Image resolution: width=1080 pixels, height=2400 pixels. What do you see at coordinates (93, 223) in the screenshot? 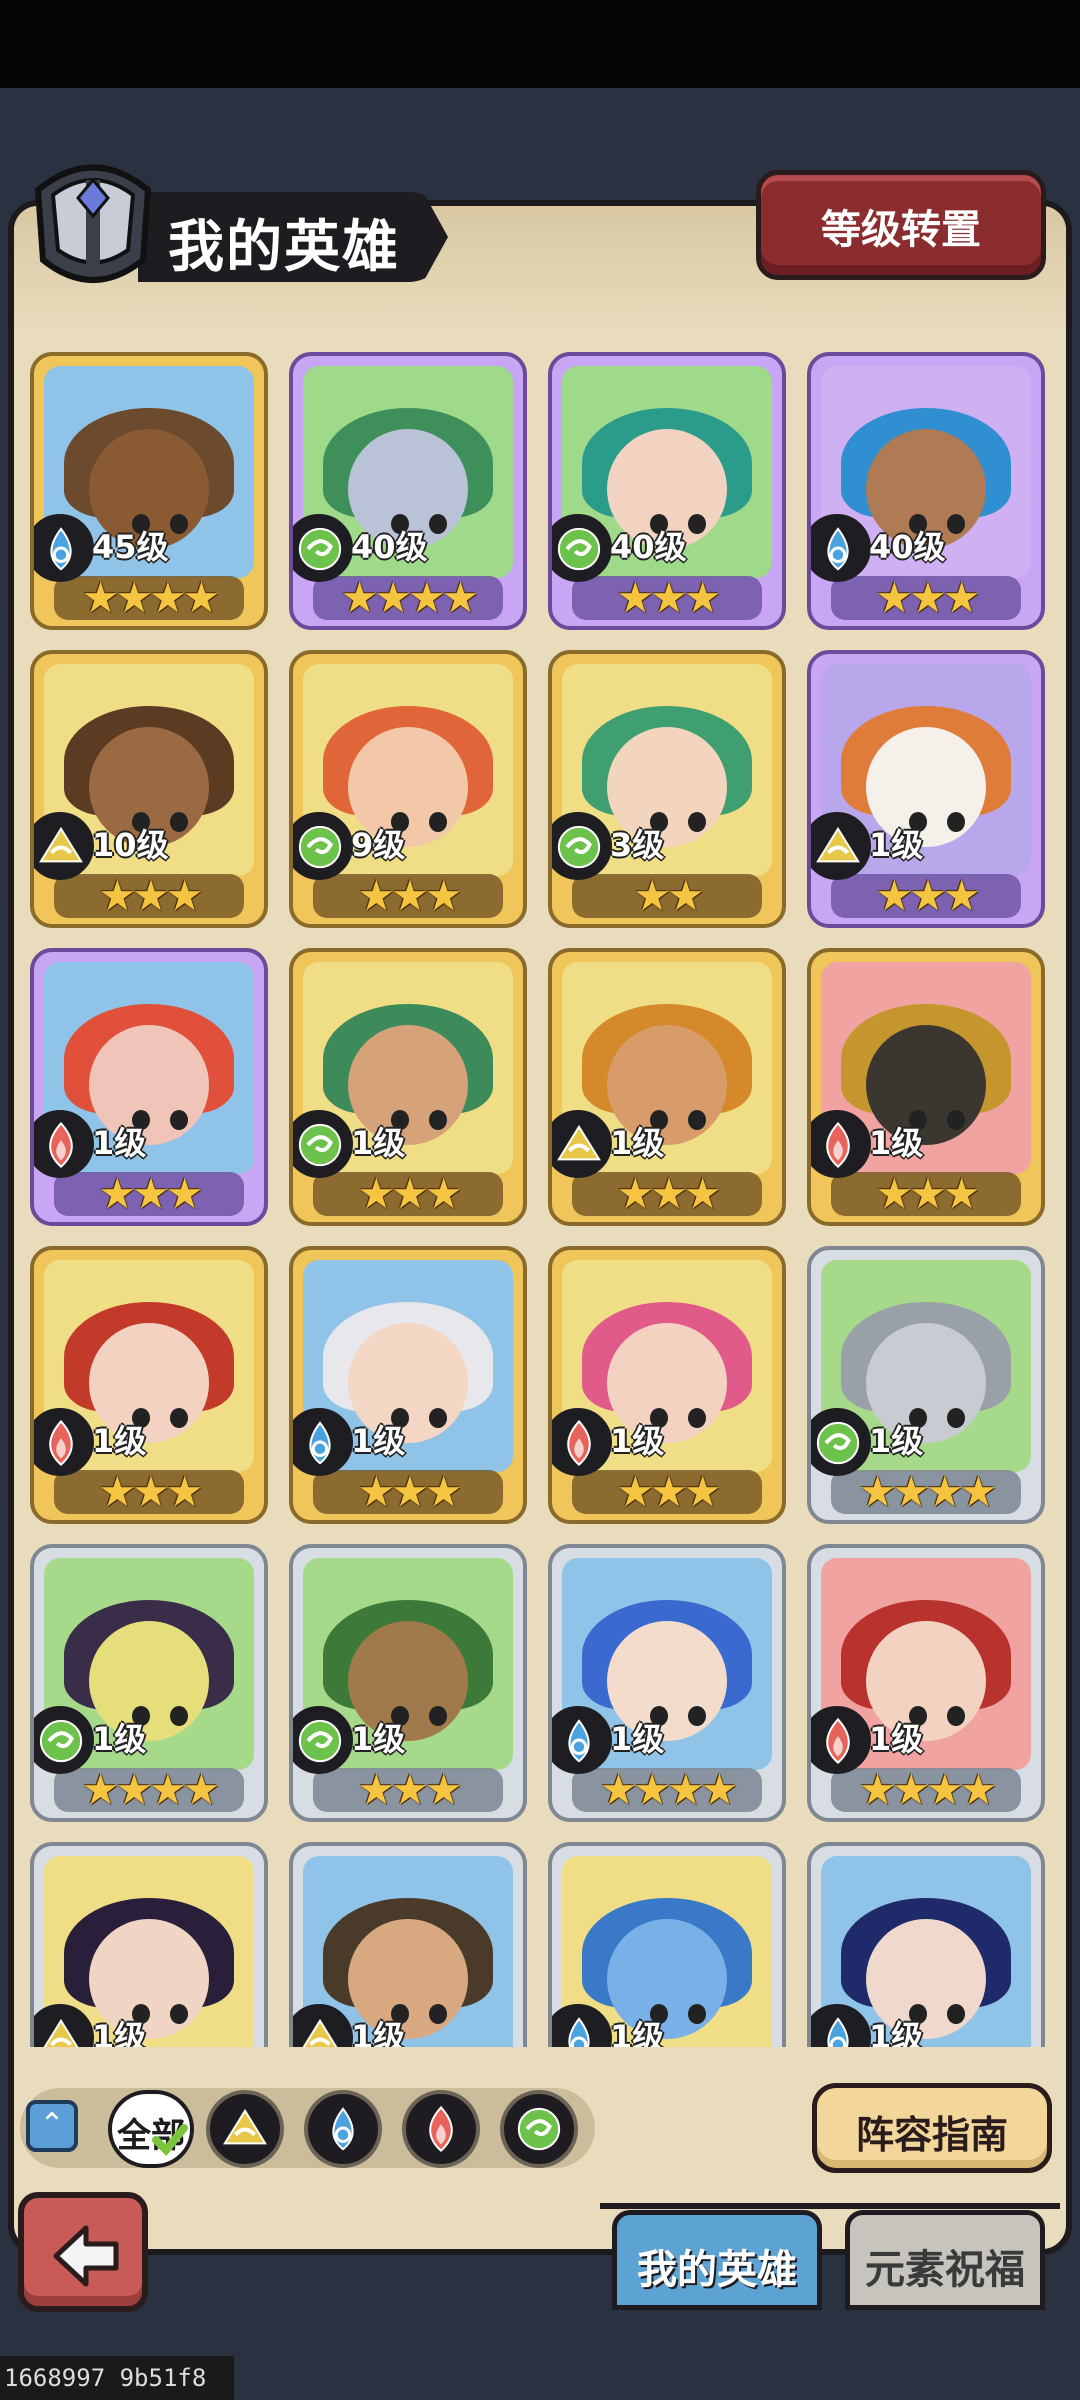
I see `helmet-icon` at bounding box center [93, 223].